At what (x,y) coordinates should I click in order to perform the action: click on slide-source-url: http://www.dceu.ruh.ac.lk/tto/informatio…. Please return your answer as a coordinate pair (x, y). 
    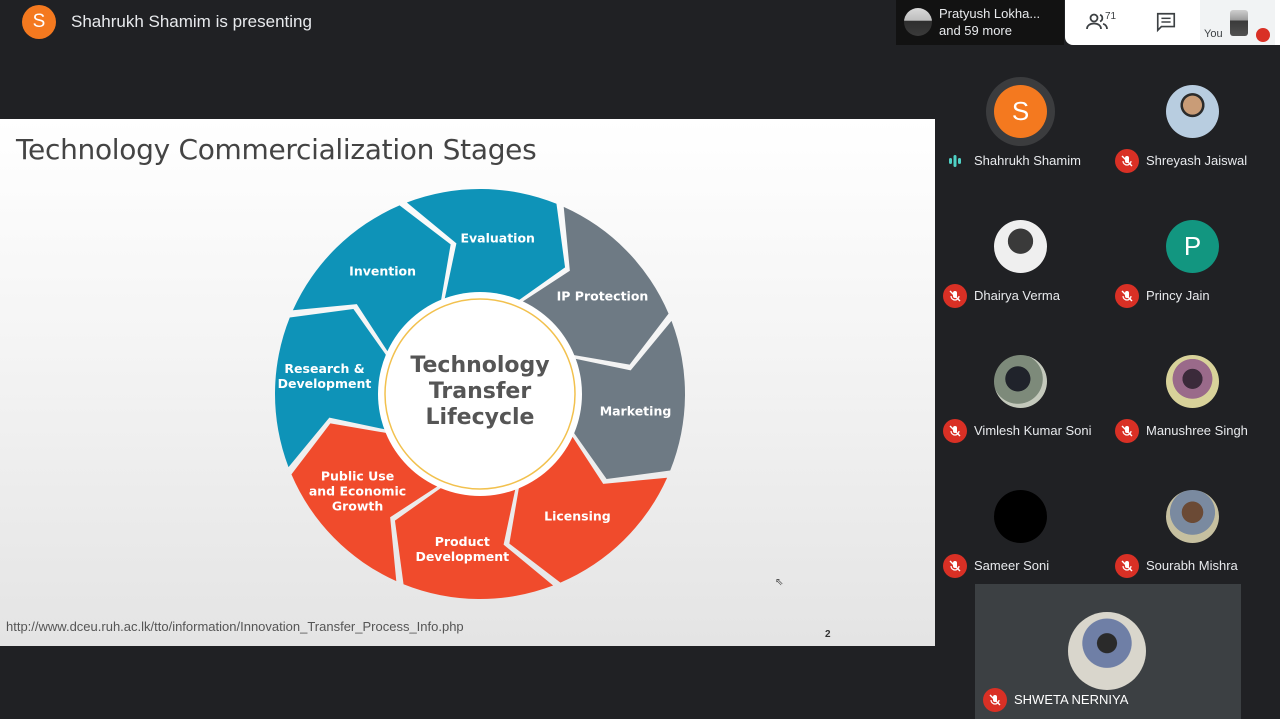
    Looking at the image, I should click on (235, 626).